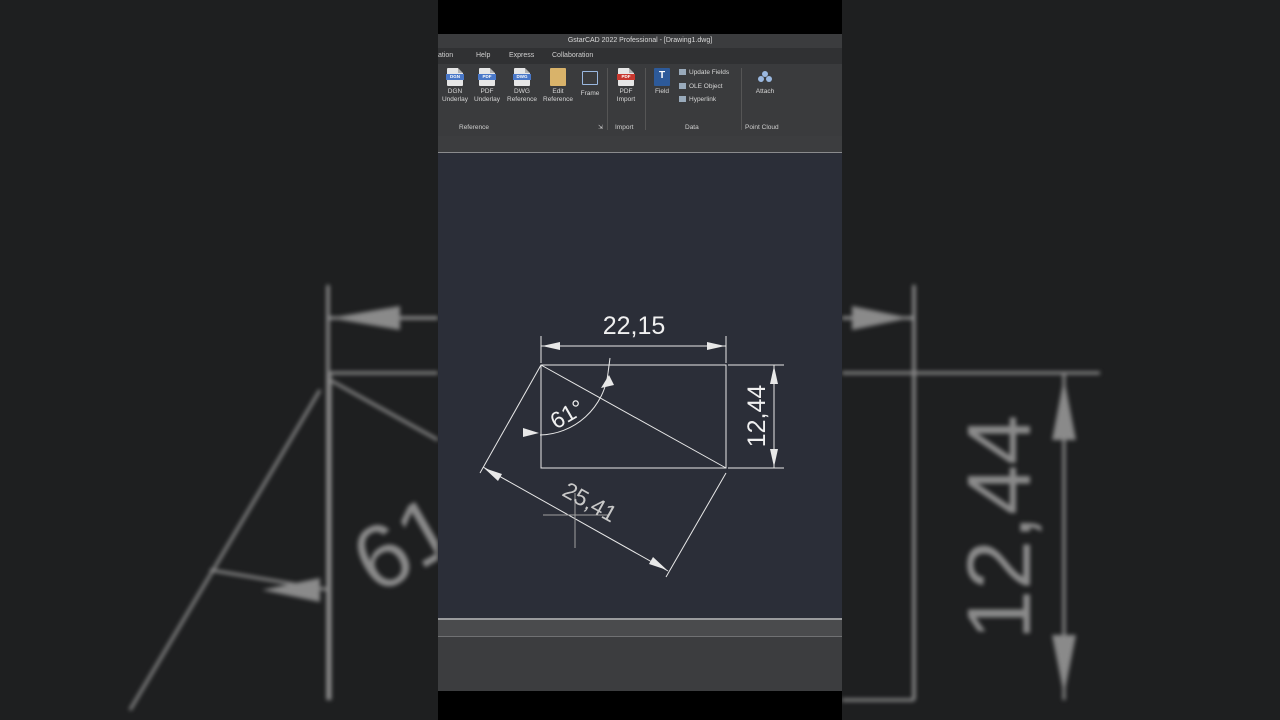  Describe the element at coordinates (640, 56) in the screenshot. I see `menu-bar: ation Help Express Collaboration` at that location.